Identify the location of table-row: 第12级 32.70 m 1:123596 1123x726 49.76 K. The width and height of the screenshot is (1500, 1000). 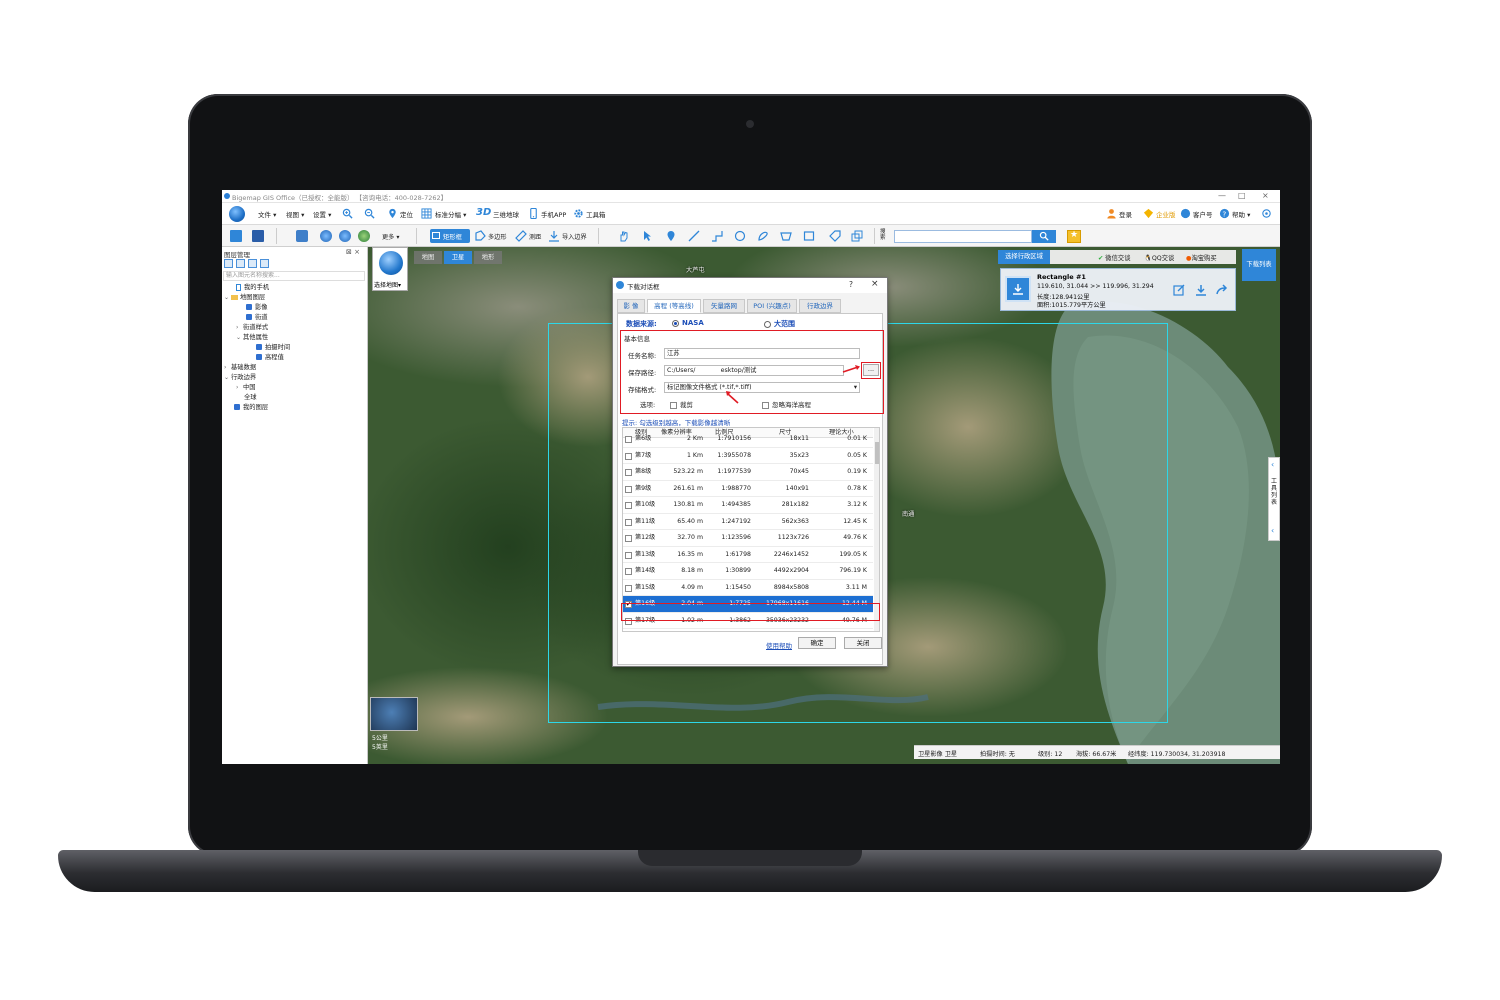
(748, 538).